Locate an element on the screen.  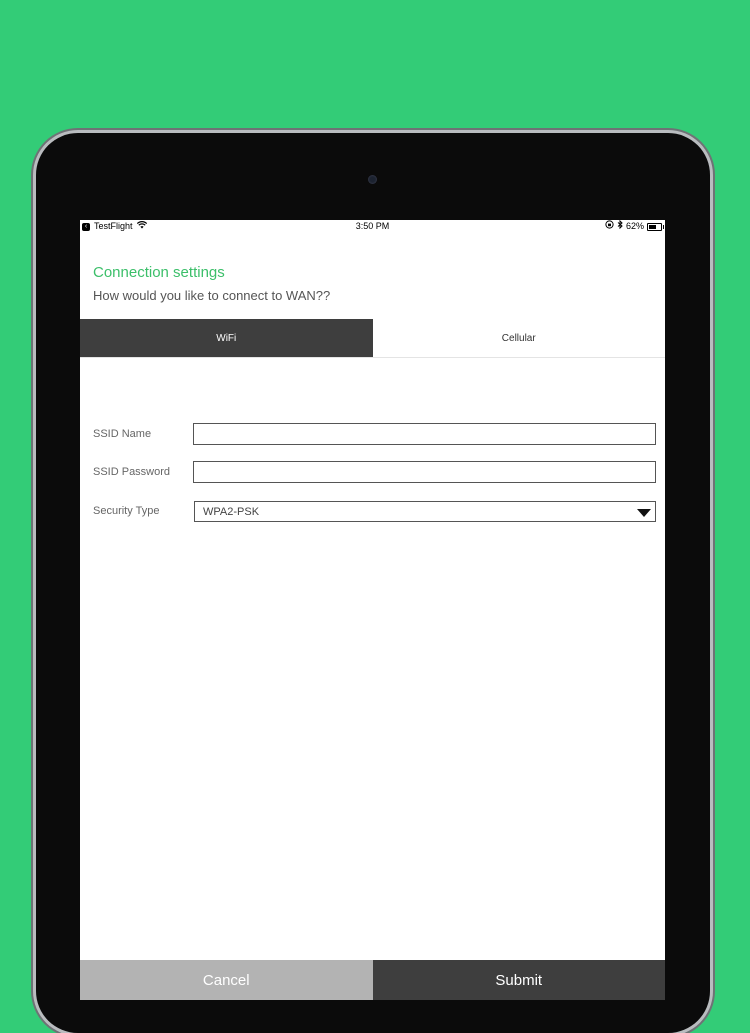
tab-cellular: Cellular is located at coordinates (518, 338).